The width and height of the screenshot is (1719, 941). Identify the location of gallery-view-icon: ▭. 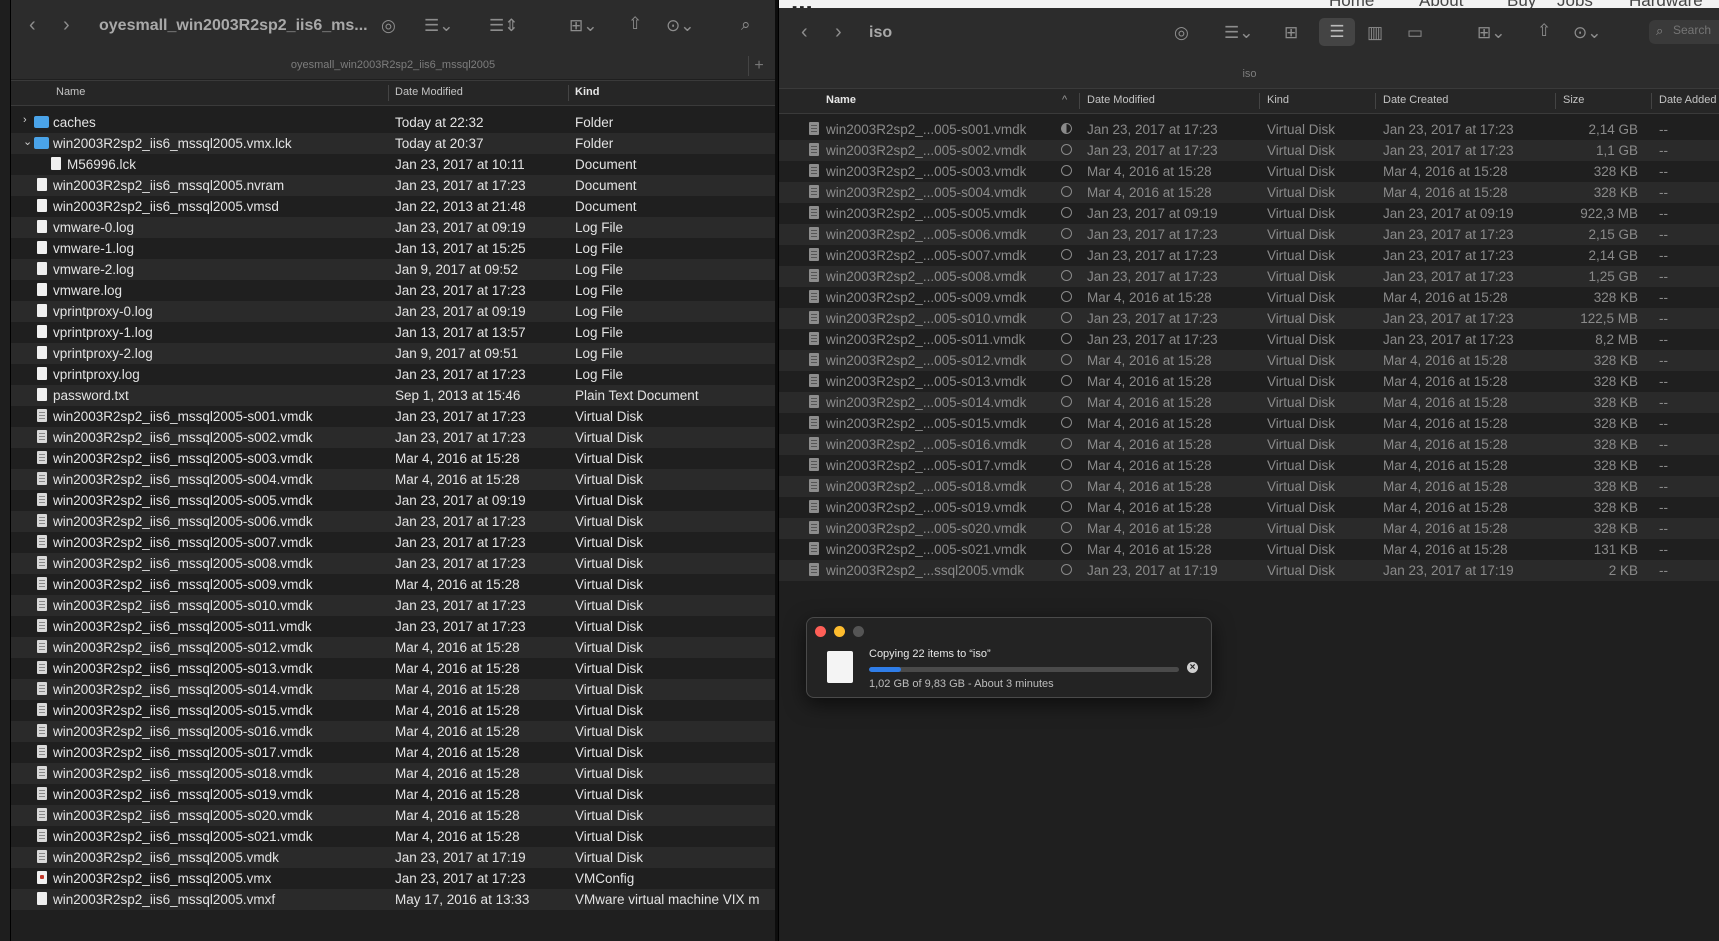
(1415, 33).